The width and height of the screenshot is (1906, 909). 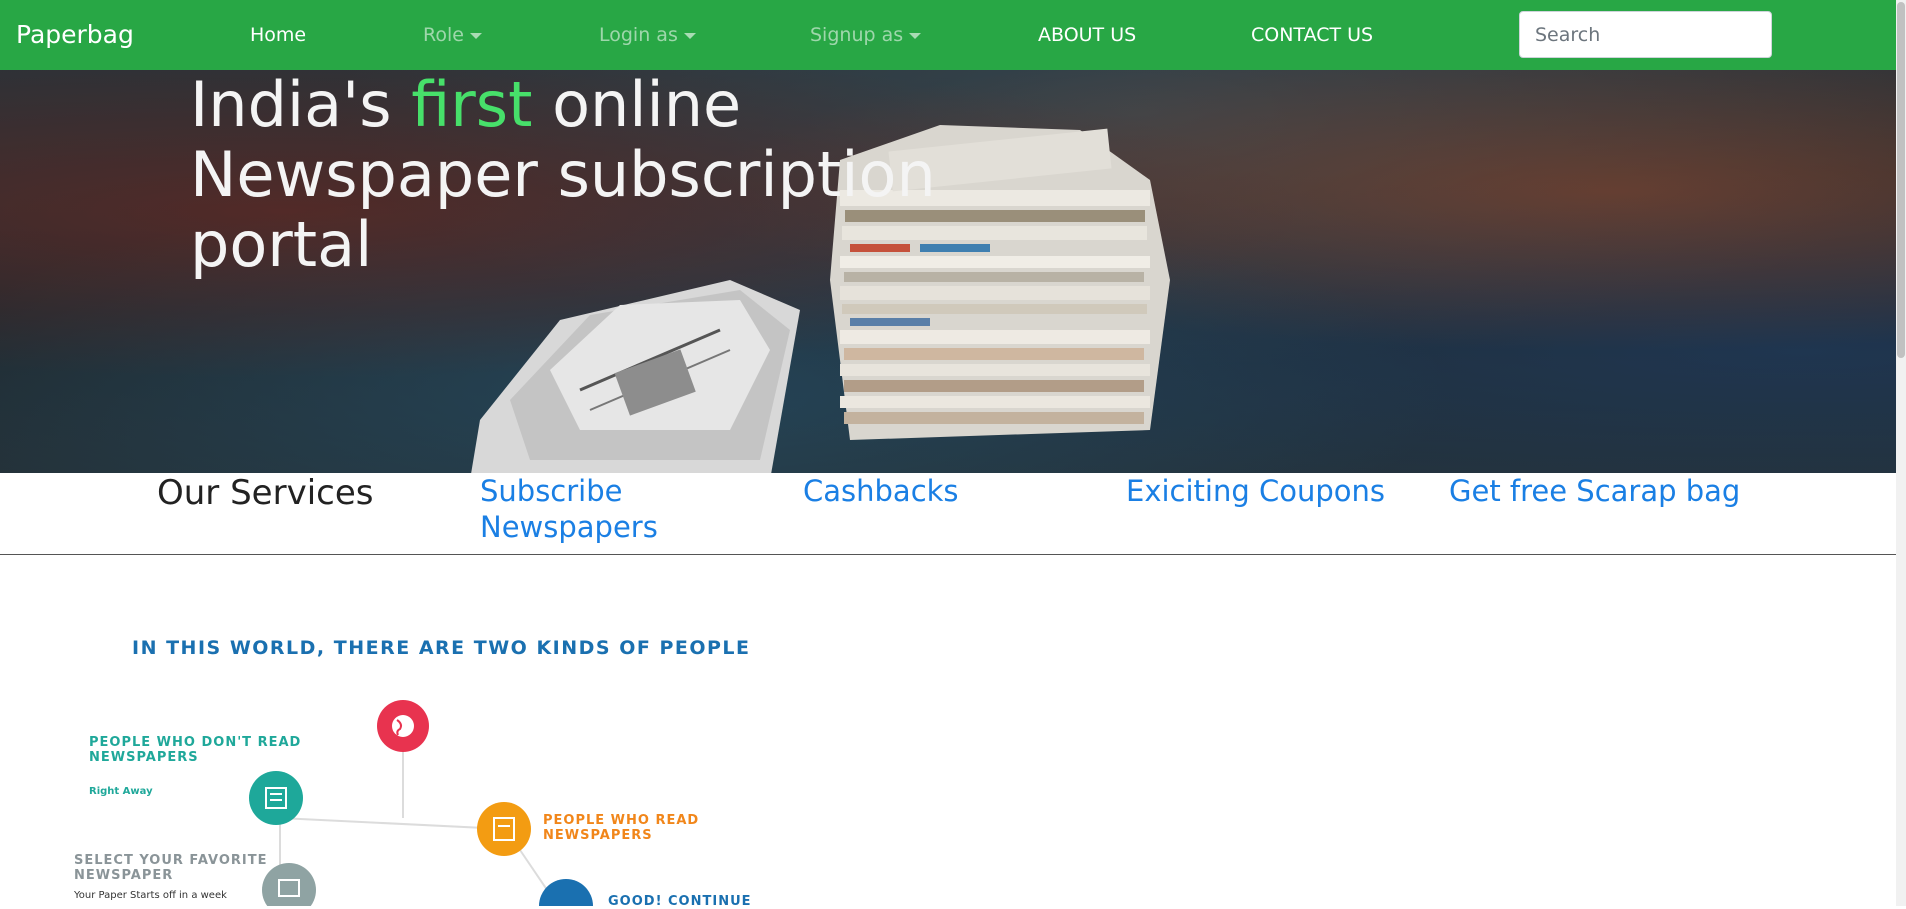 I want to click on search-input, so click(x=1645, y=34).